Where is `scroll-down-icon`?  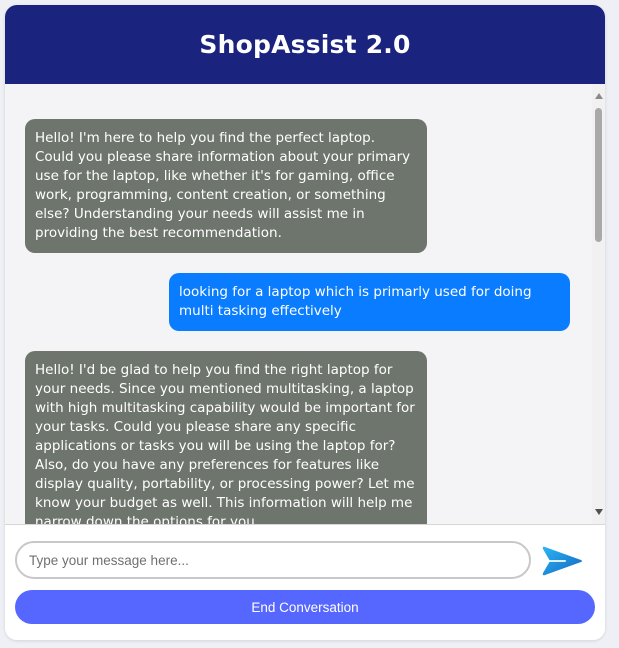 scroll-down-icon is located at coordinates (599, 512).